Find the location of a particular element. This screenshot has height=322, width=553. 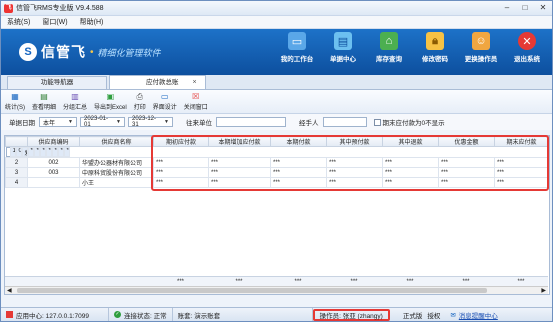

stats-button: ▦ 统计(S) is located at coordinates (15, 101).